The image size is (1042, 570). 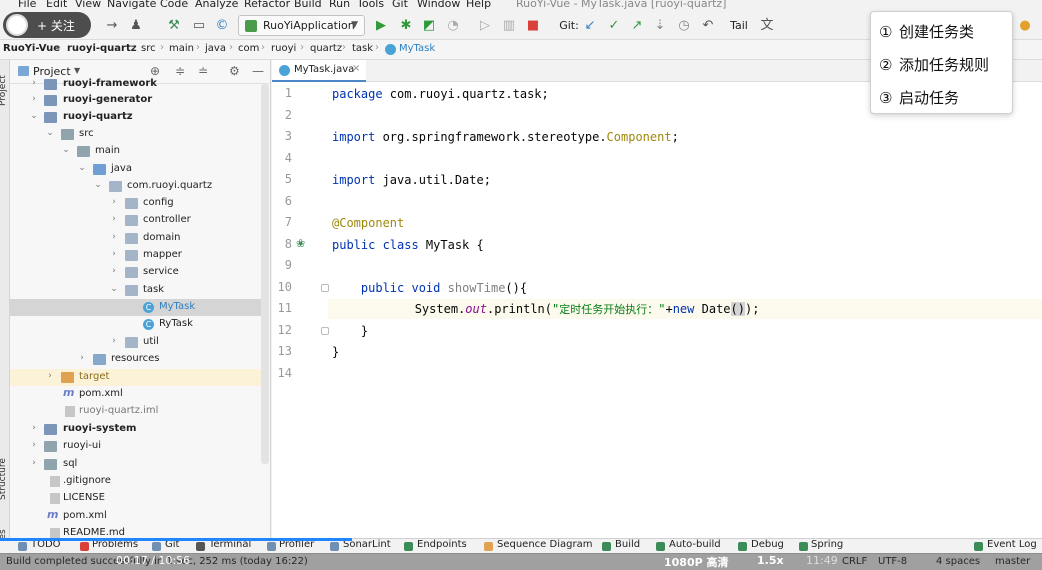 What do you see at coordinates (696, 562) in the screenshot?
I see `quality-selector: 1080P 高清` at bounding box center [696, 562].